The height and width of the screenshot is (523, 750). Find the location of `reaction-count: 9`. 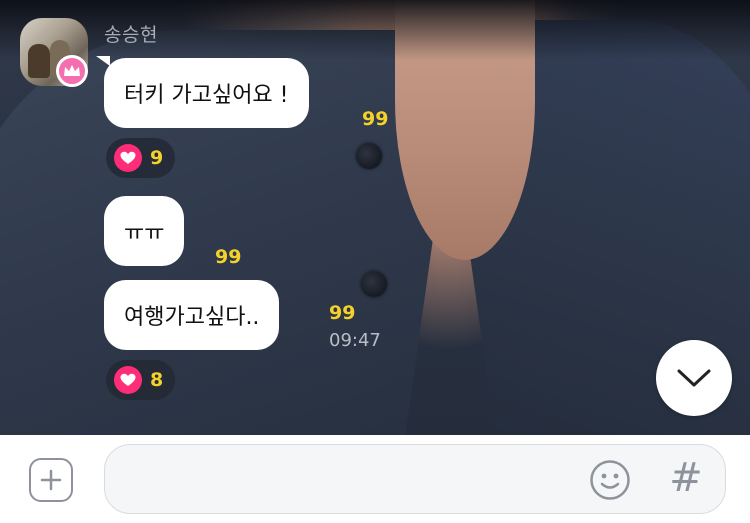

reaction-count: 9 is located at coordinates (157, 158).